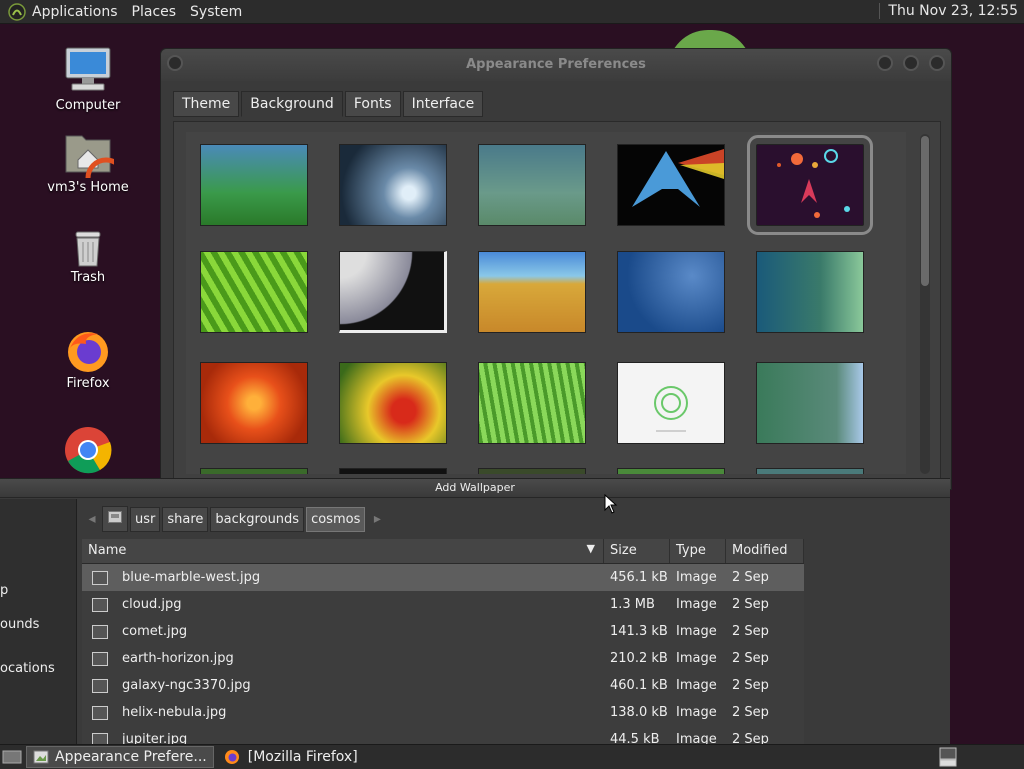 Image resolution: width=1024 pixels, height=769 pixels. I want to click on desktop-icon-computer: Computer, so click(88, 78).